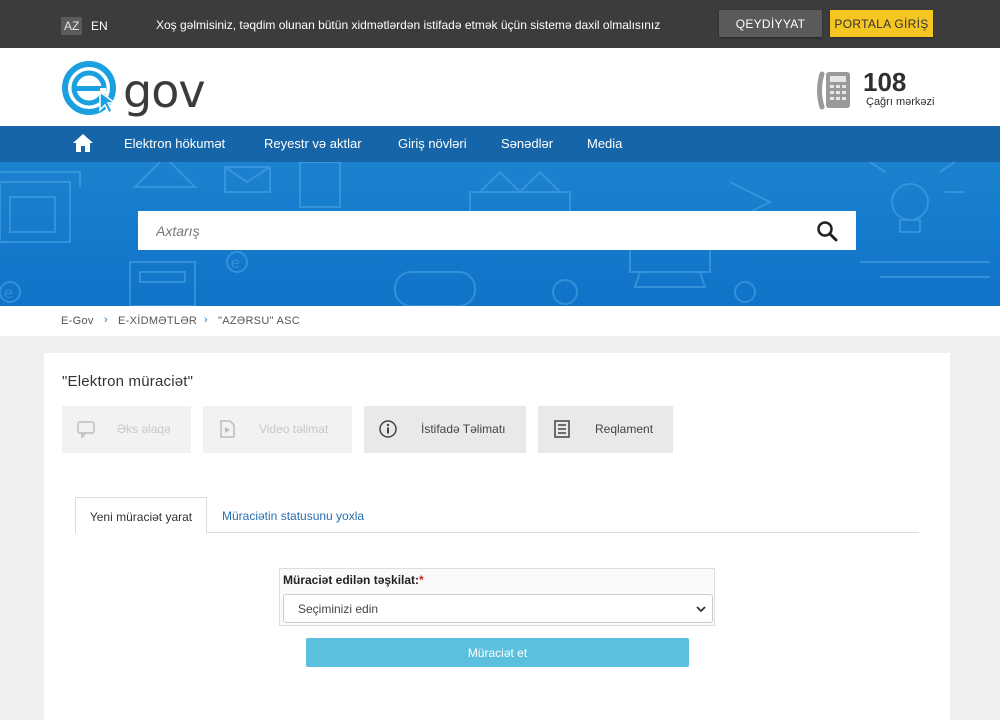 Image resolution: width=1000 pixels, height=720 pixels. I want to click on phone-icon, so click(833, 90).